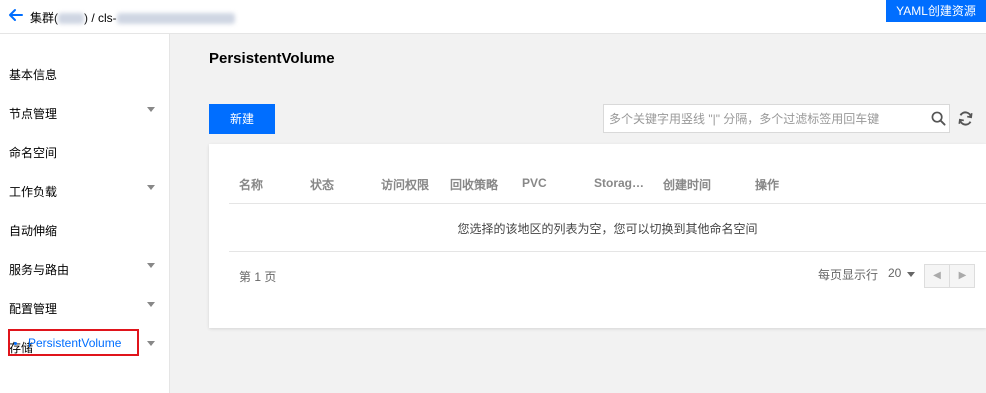  Describe the element at coordinates (938, 118) in the screenshot. I see `search-icon` at that location.